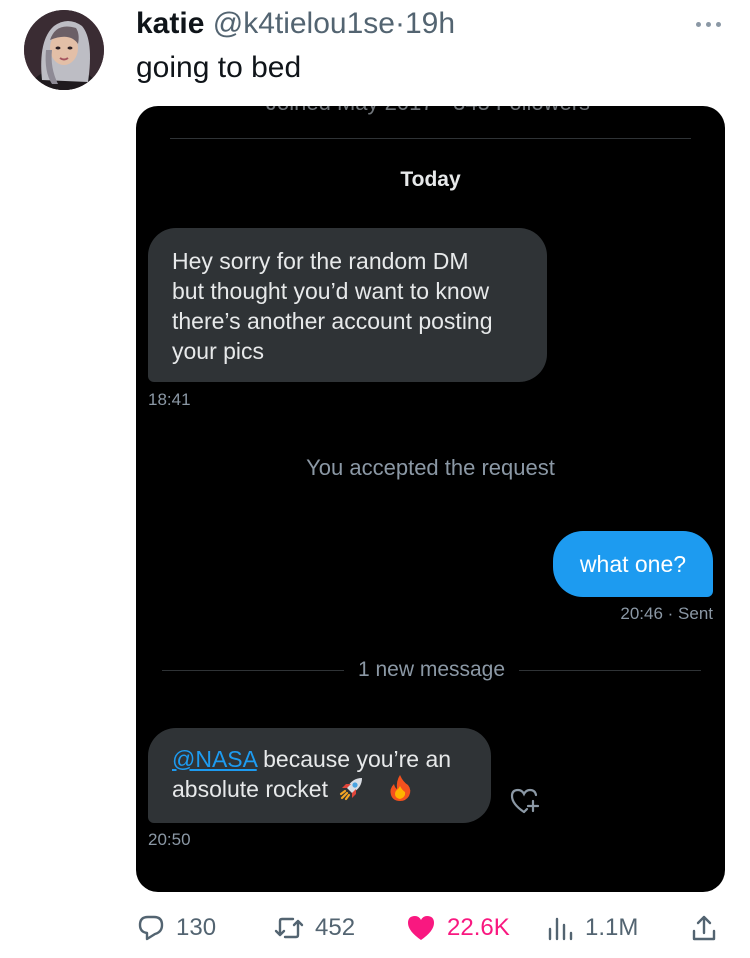 The image size is (750, 958). Describe the element at coordinates (314, 928) in the screenshot. I see `repost-button: 452` at that location.